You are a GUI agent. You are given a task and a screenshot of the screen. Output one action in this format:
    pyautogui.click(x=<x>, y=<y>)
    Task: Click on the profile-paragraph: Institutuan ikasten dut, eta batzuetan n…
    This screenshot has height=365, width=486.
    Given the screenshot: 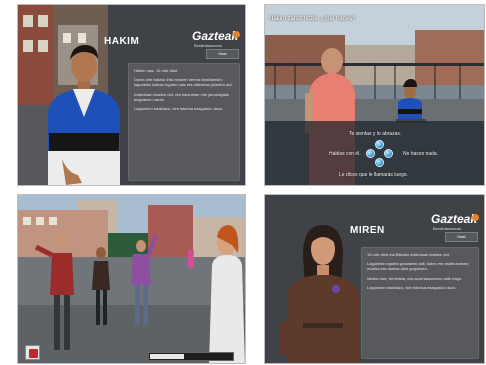 What is the action you would take?
    pyautogui.click(x=181, y=96)
    